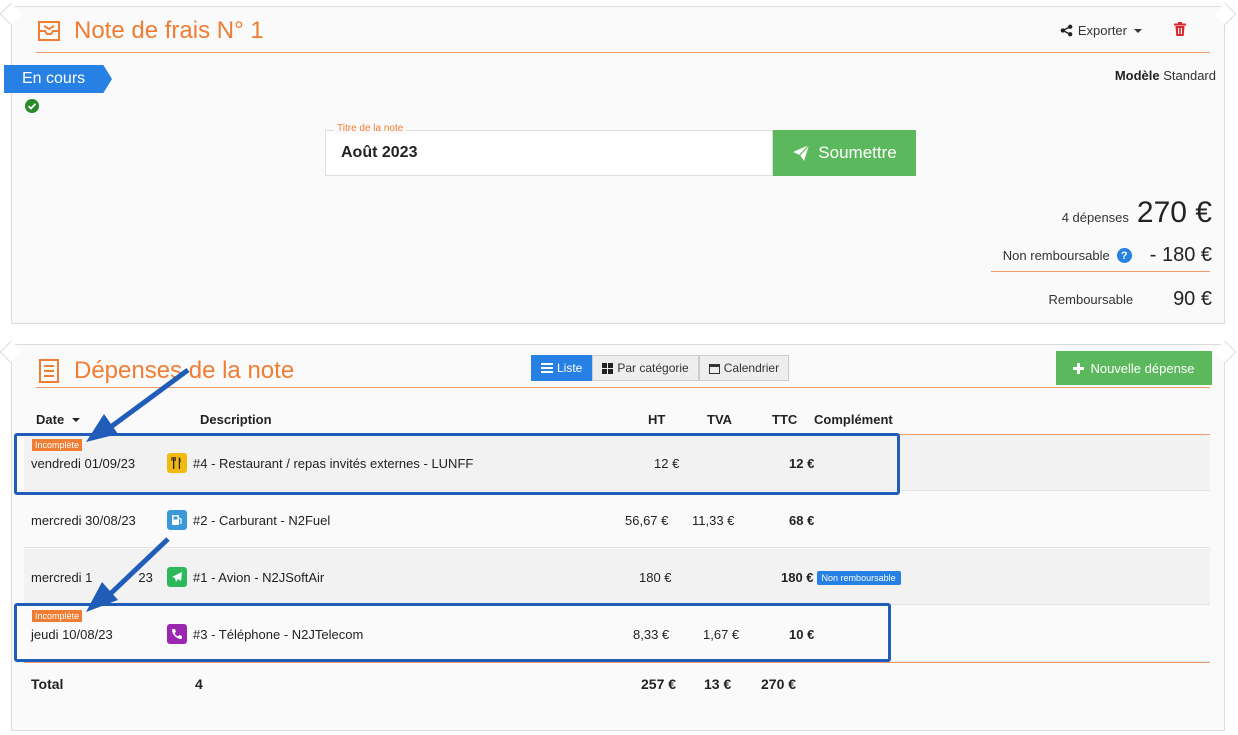  What do you see at coordinates (797, 577) in the screenshot?
I see `row-ttc: 180 €` at bounding box center [797, 577].